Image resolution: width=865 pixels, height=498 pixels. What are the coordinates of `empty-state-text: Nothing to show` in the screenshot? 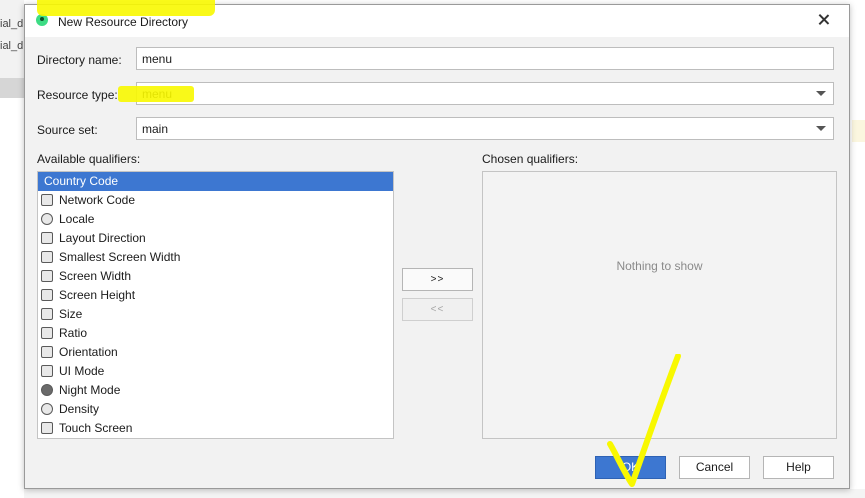 It's located at (659, 266).